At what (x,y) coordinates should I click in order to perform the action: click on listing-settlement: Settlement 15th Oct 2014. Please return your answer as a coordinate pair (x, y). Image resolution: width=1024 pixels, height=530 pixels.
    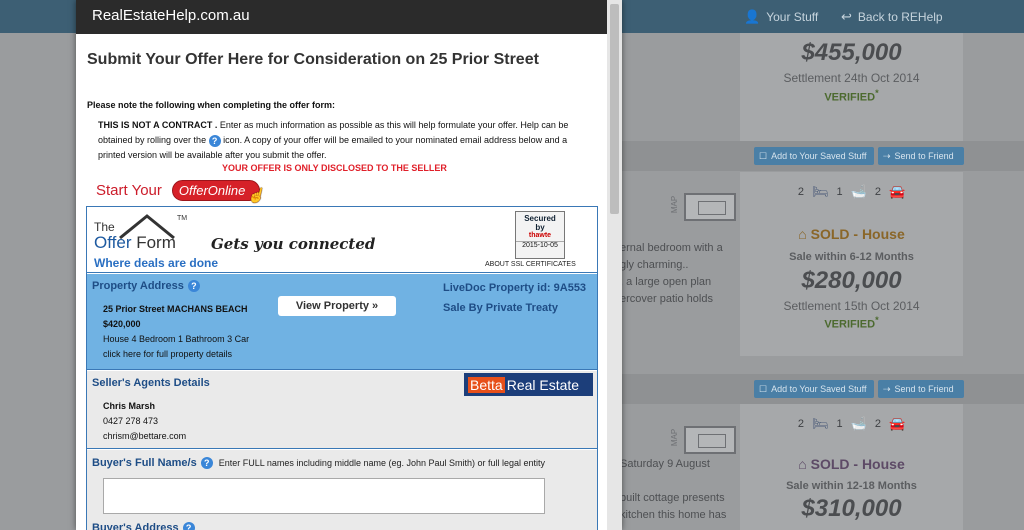
    Looking at the image, I should click on (851, 306).